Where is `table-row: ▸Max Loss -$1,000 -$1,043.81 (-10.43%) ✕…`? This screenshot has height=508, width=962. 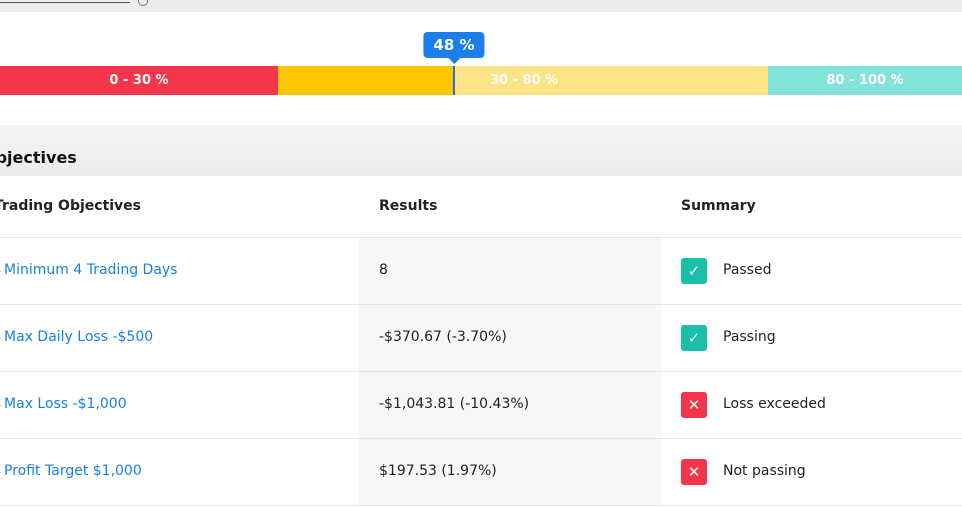
table-row: ▸Max Loss -$1,000 -$1,043.81 (-10.43%) ✕… is located at coordinates (481, 405).